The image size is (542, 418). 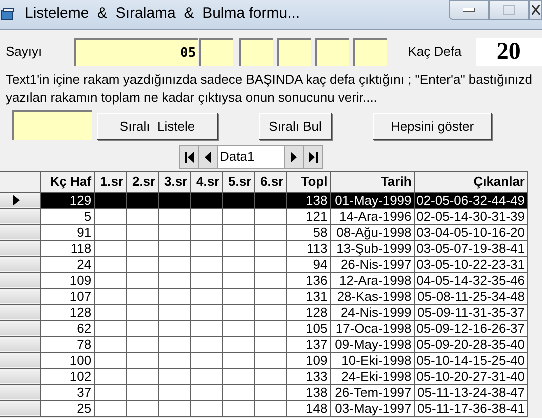 I want to click on table-cell: 62, so click(x=67, y=328).